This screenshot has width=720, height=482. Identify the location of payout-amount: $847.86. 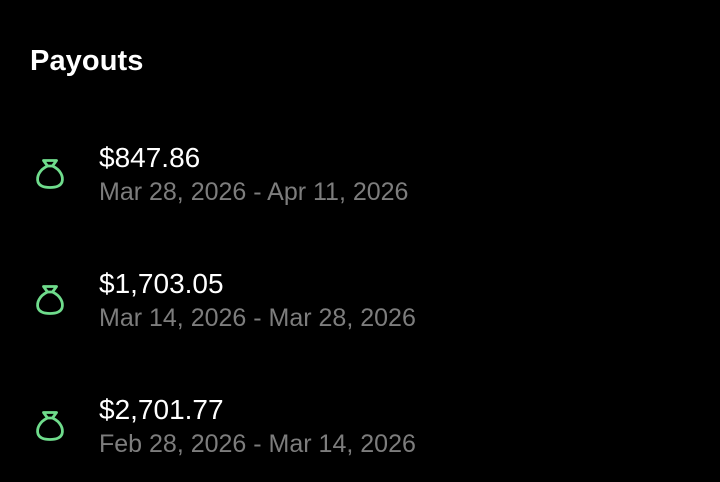
(150, 157).